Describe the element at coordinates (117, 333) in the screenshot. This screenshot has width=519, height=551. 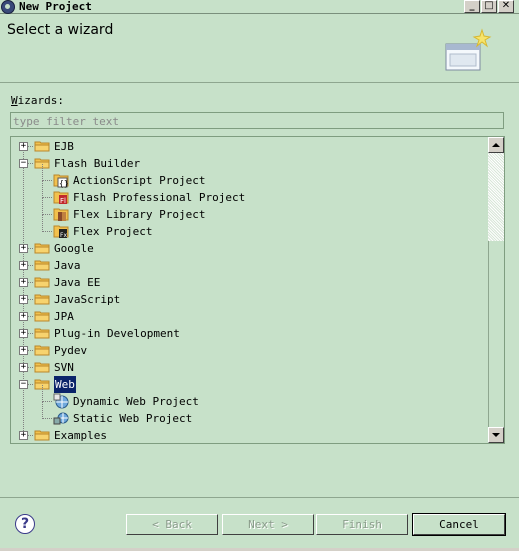
I see `tree-item-label: Plug-in Development` at that location.